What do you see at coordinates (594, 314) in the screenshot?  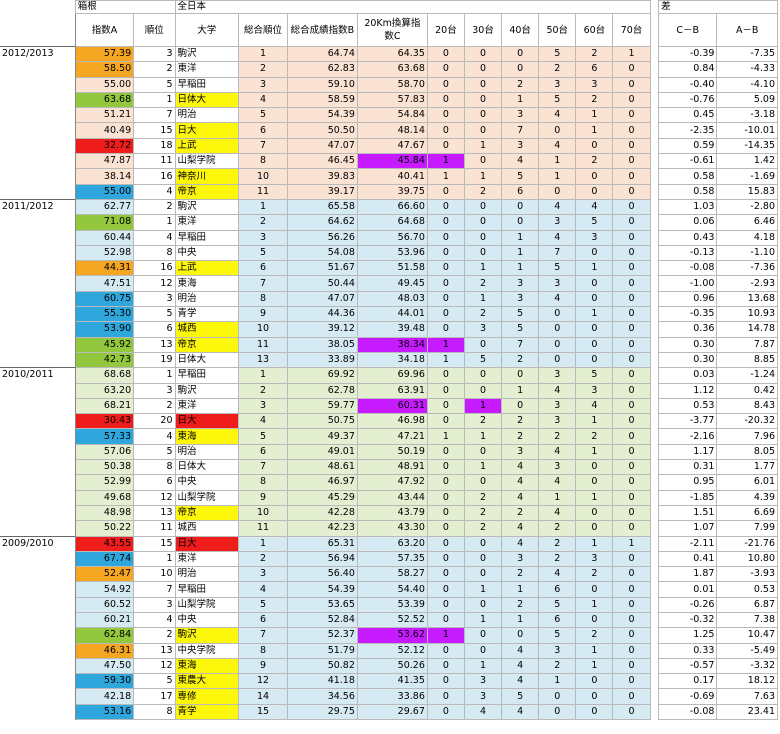 I see `t60-cell: 1` at bounding box center [594, 314].